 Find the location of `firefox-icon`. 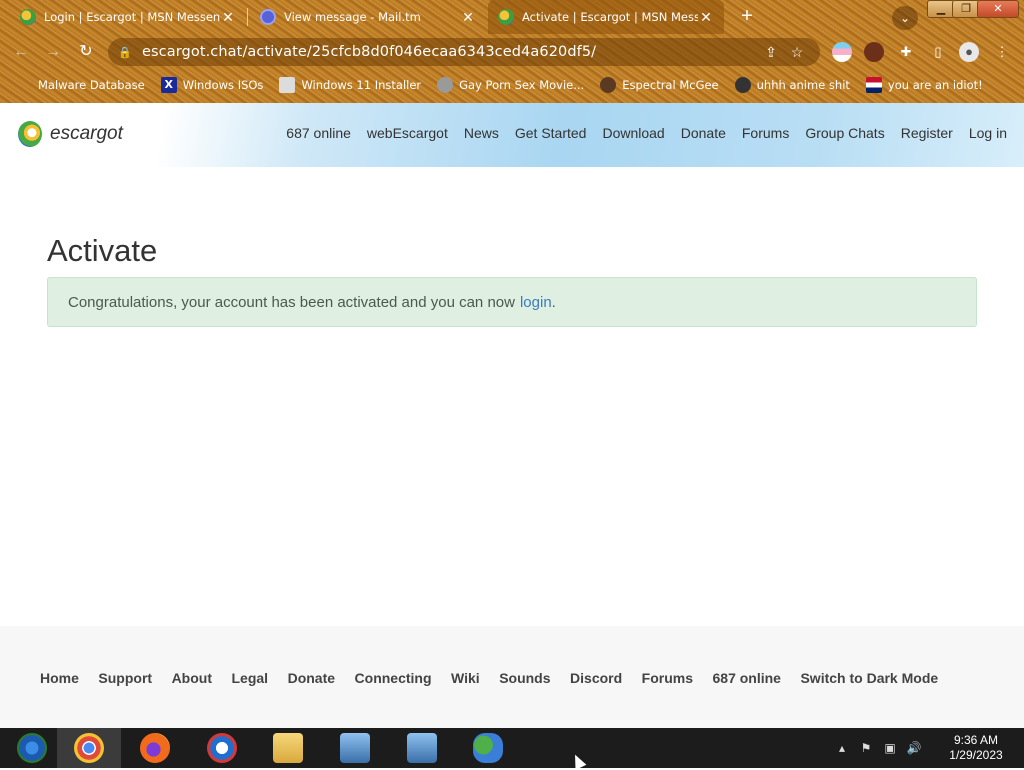

firefox-icon is located at coordinates (155, 748).